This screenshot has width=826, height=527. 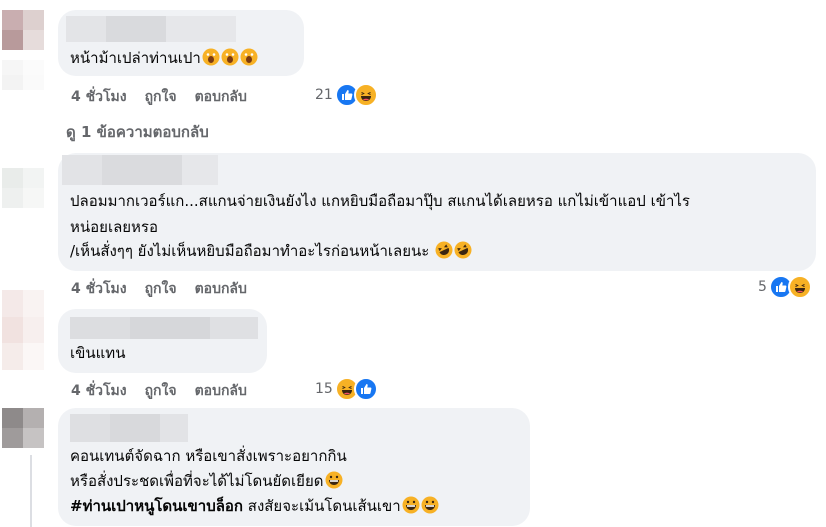 I want to click on reaction-summary: 5, so click(x=785, y=287).